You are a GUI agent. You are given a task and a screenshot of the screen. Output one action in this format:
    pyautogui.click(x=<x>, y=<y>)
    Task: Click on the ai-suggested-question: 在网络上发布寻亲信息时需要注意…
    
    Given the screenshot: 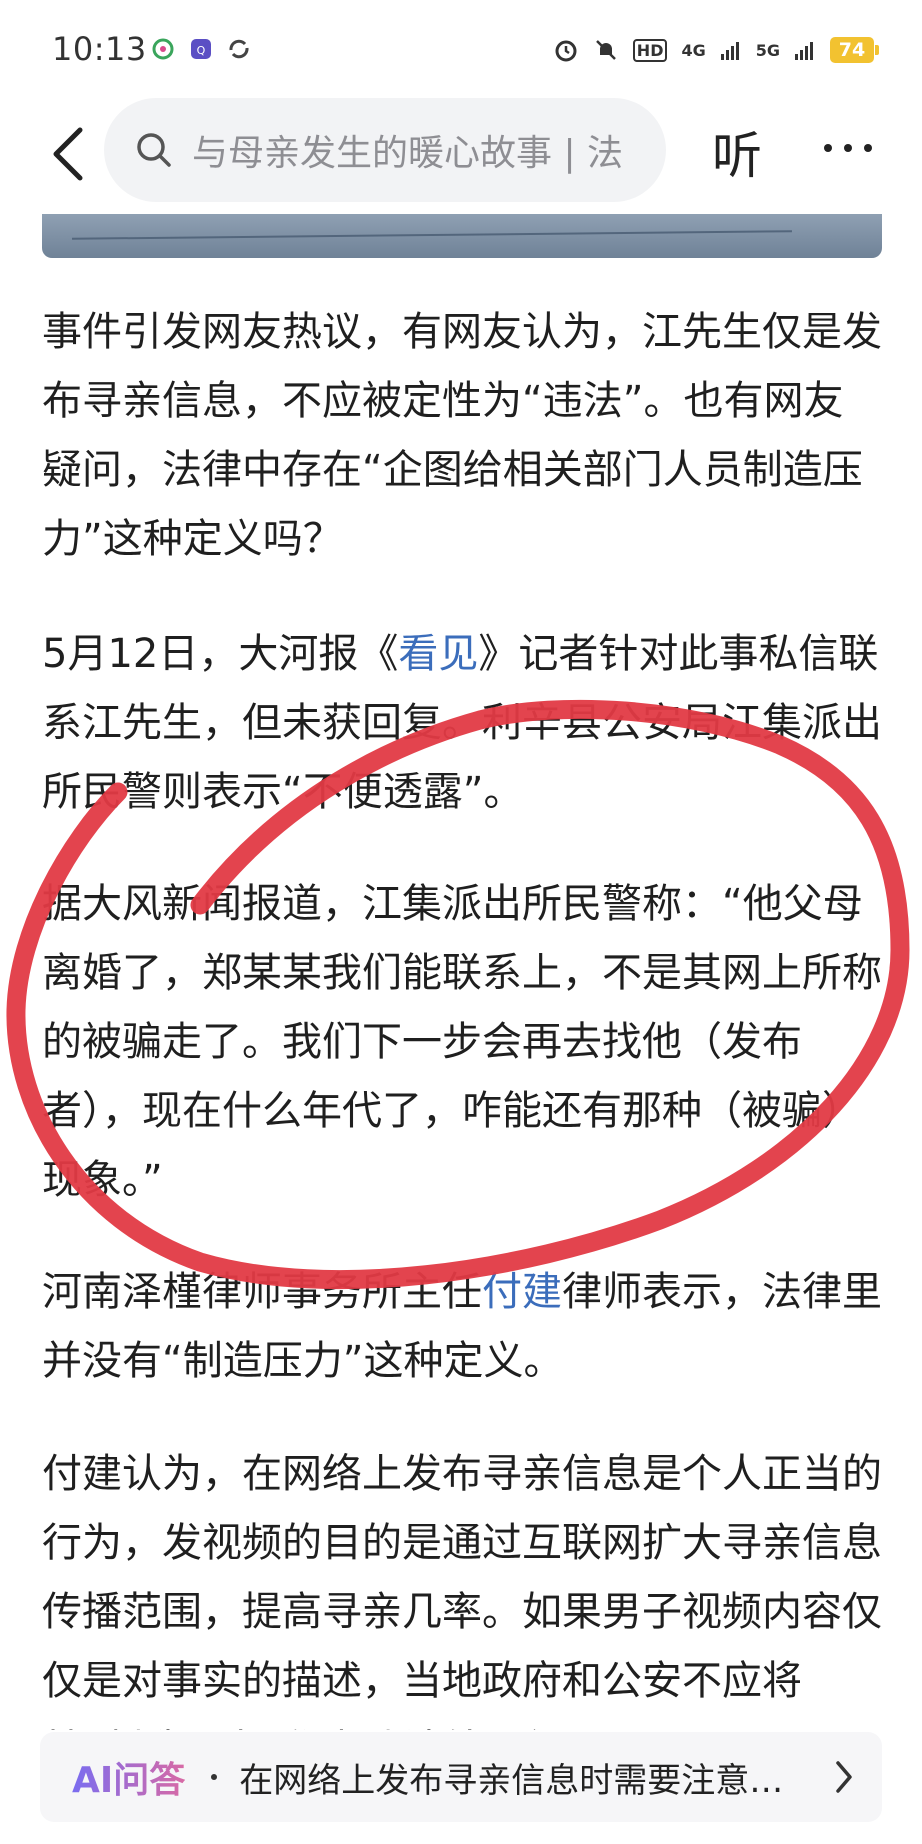 What is the action you would take?
    pyautogui.click(x=511, y=1780)
    